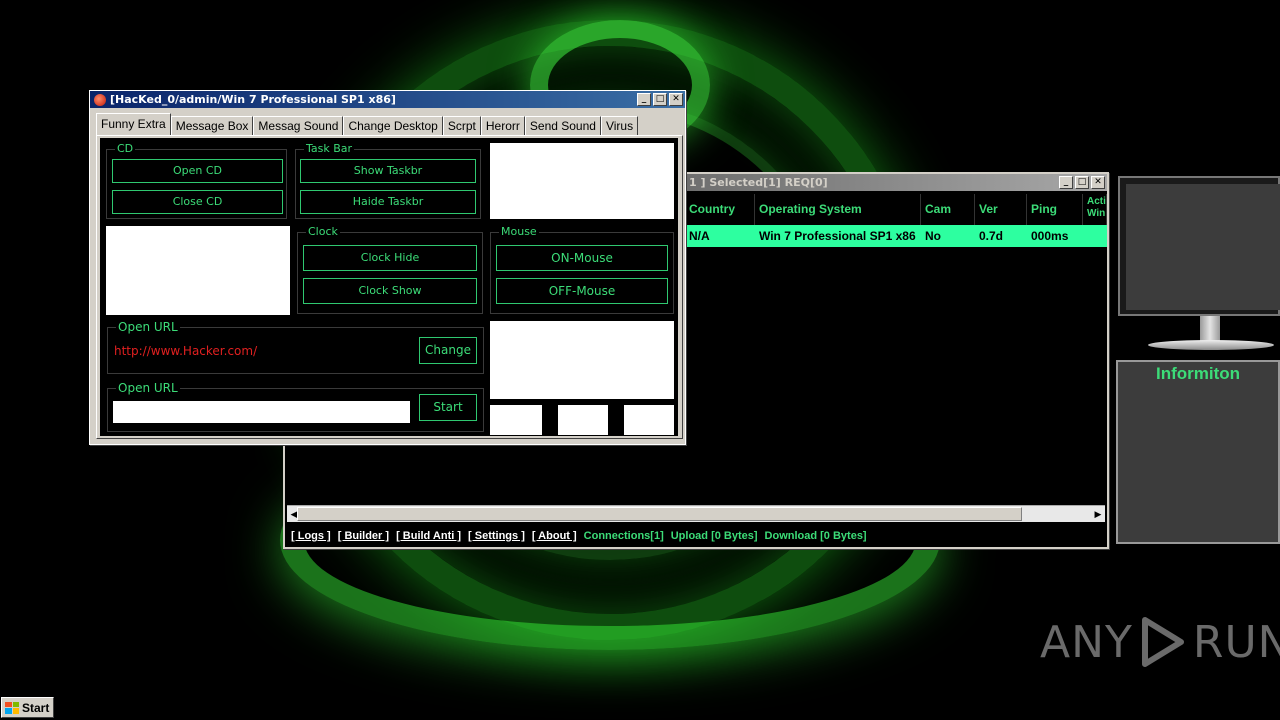 Image resolution: width=1280 pixels, height=720 pixels. I want to click on info-panel: Informiton, so click(1198, 452).